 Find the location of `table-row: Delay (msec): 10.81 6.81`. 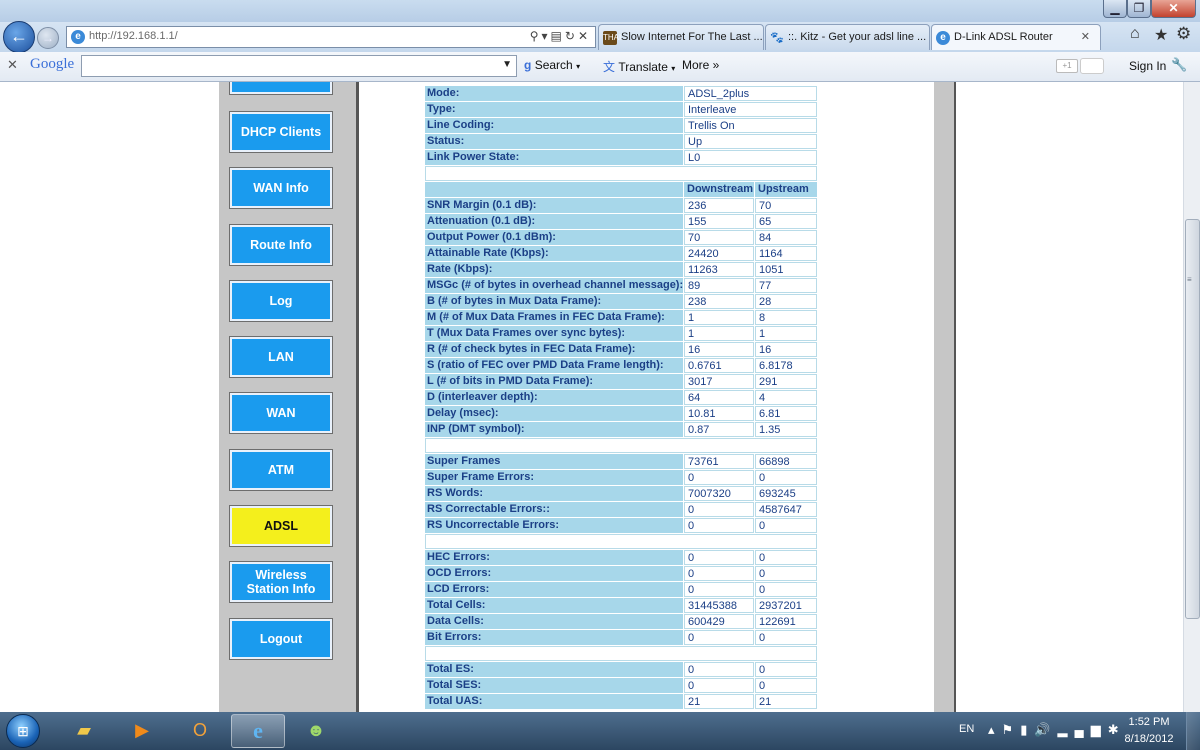

table-row: Delay (msec): 10.81 6.81 is located at coordinates (621, 414).